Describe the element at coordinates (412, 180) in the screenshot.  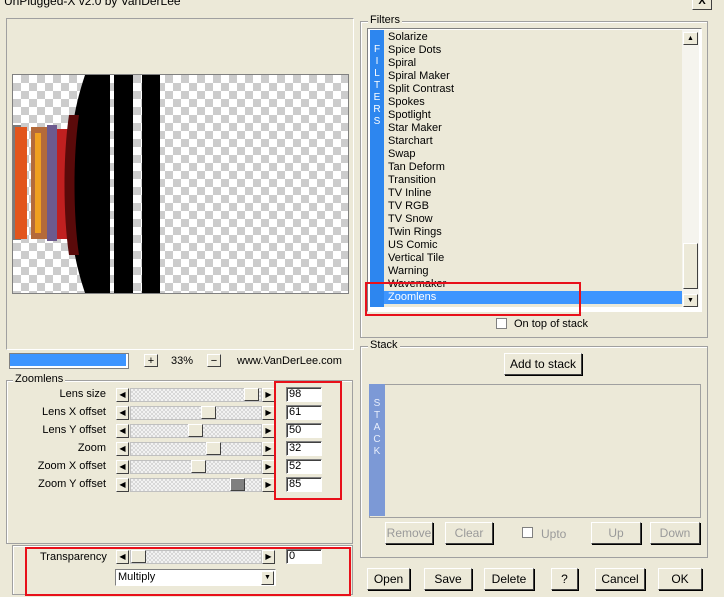
I see `filter-item: Transition` at that location.